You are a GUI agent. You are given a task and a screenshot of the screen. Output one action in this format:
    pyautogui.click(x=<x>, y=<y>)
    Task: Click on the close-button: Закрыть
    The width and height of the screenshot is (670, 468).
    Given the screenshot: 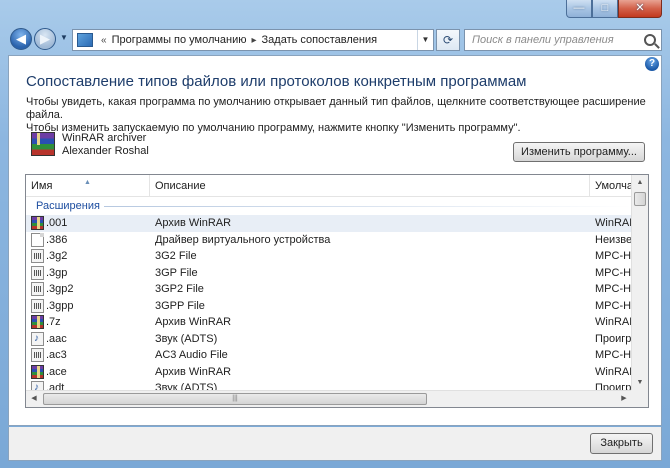 What is the action you would take?
    pyautogui.click(x=621, y=443)
    